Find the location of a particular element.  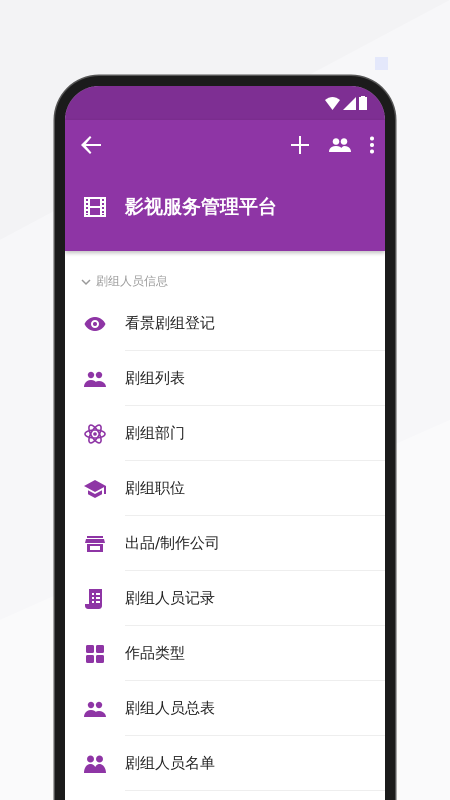

app-title: 影视服务管理平台 is located at coordinates (201, 207).